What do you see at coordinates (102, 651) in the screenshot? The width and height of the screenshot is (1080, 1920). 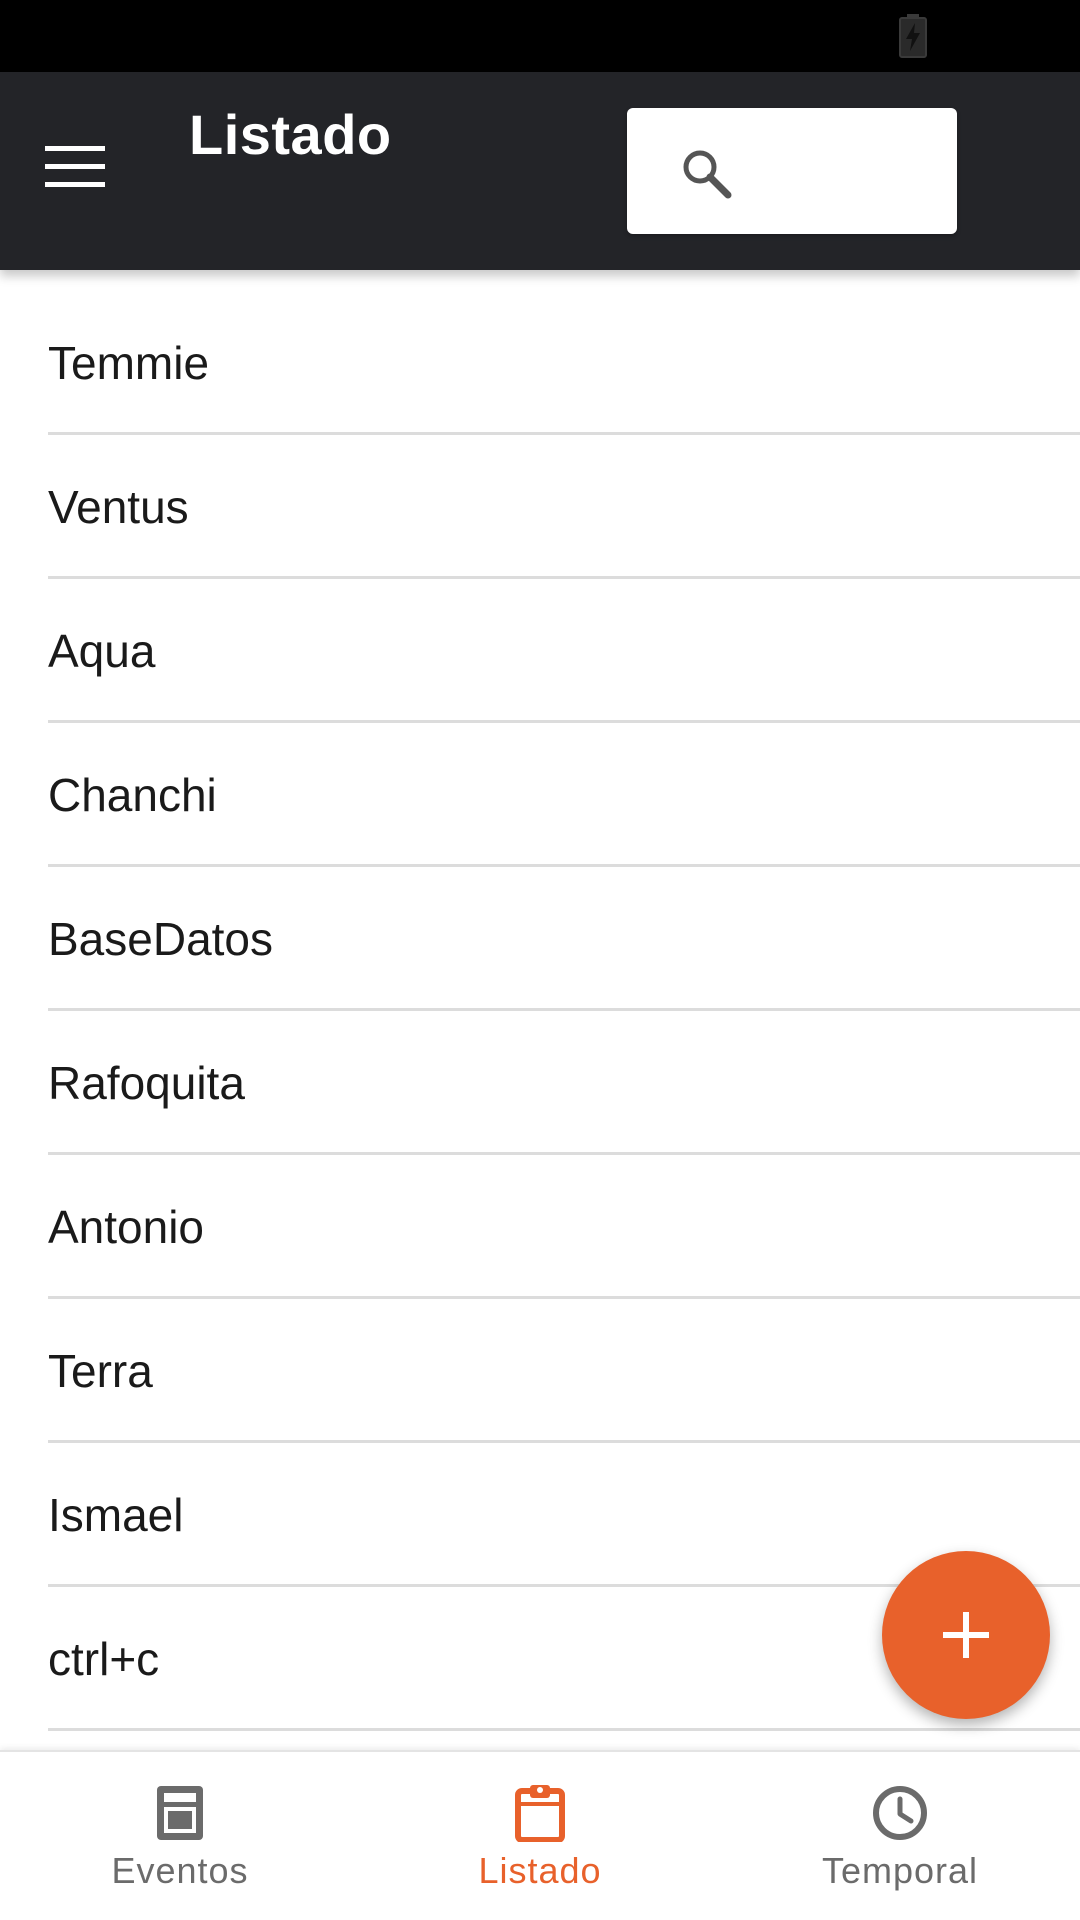 I see `list-item-label: Aqua` at bounding box center [102, 651].